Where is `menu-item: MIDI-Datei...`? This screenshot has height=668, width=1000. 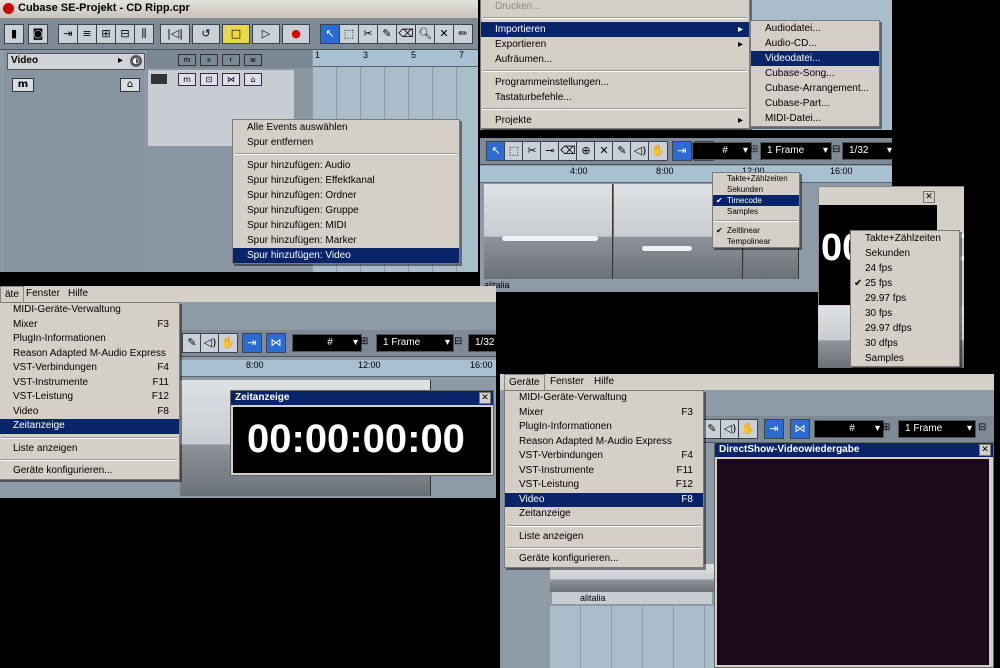
menu-item: MIDI-Datei... is located at coordinates (815, 118).